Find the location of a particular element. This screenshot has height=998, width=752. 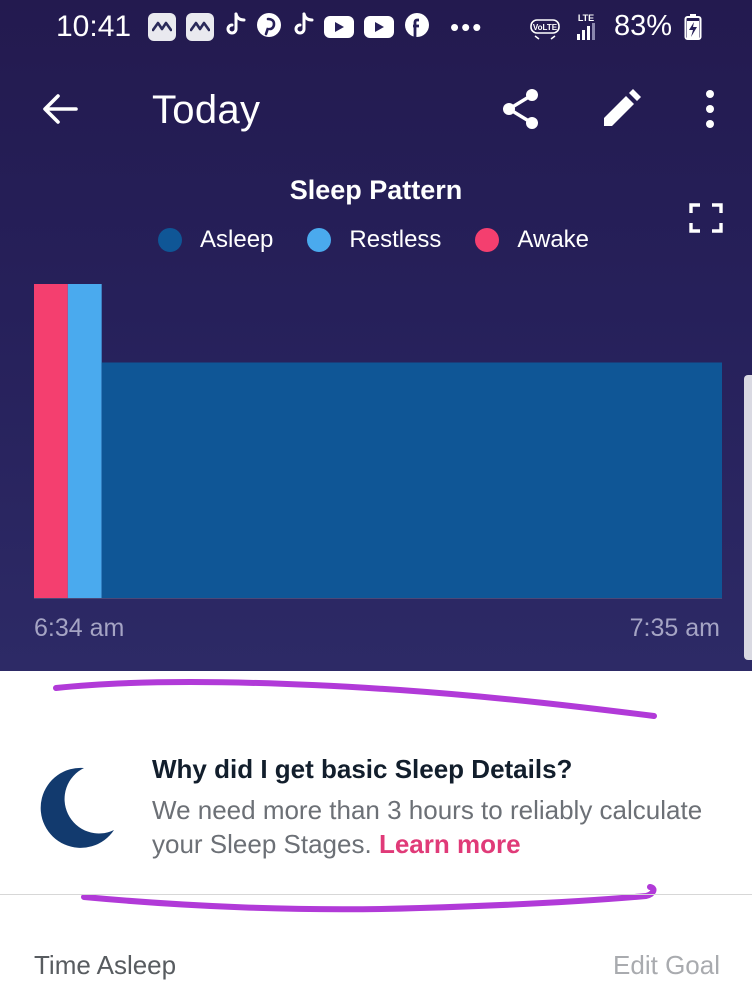

more-options-icon is located at coordinates (710, 109).